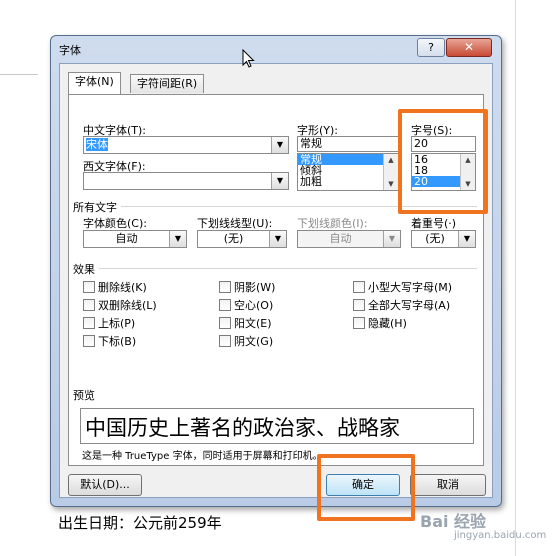 This screenshot has height=556, width=552. I want to click on font-color-label: 字体颜色(C):, so click(115, 223).